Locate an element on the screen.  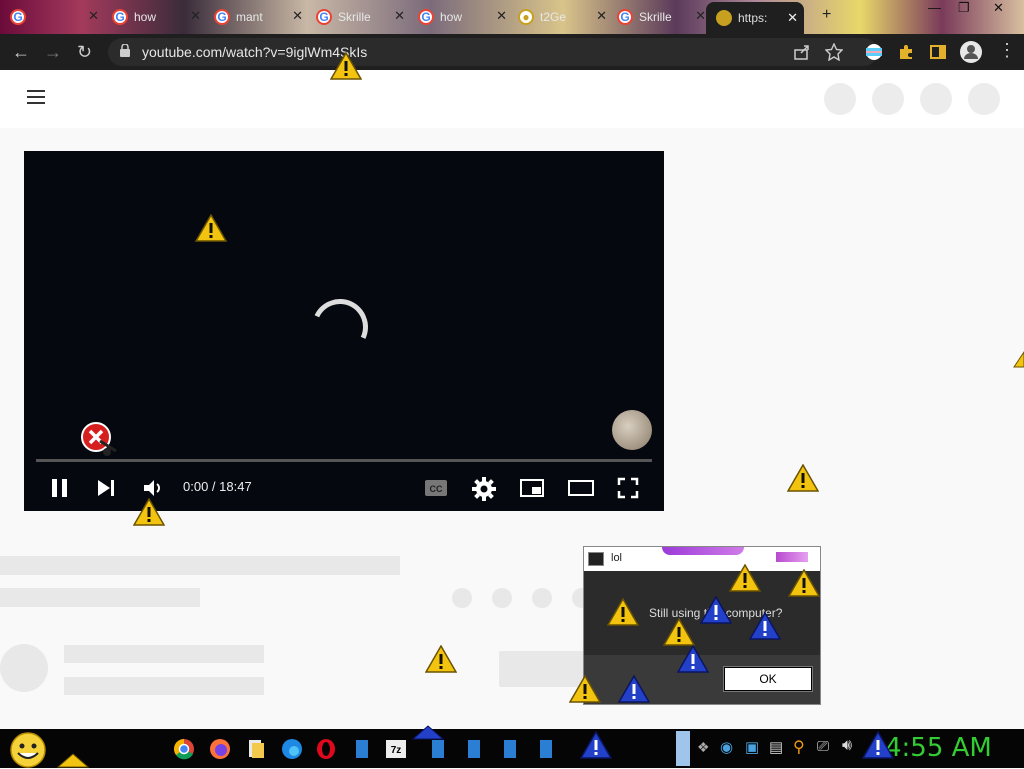
tab-label: Skrille is located at coordinates (655, 17).